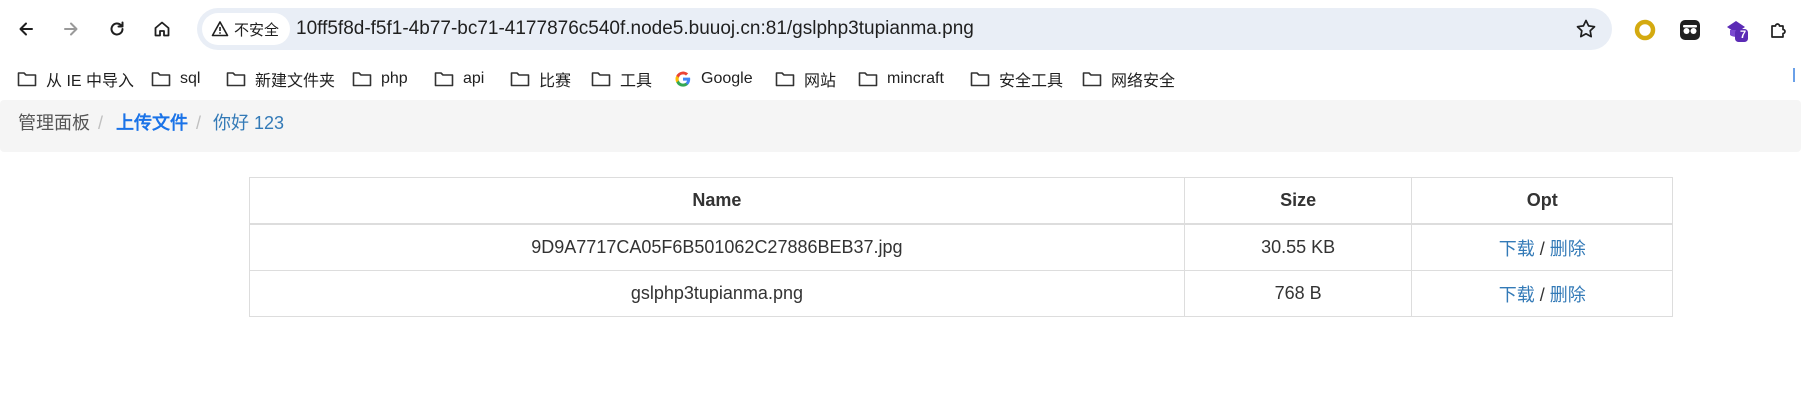  I want to click on table-row: gslphp3tupianma.png 768 B 下载 / 删除, so click(961, 293).